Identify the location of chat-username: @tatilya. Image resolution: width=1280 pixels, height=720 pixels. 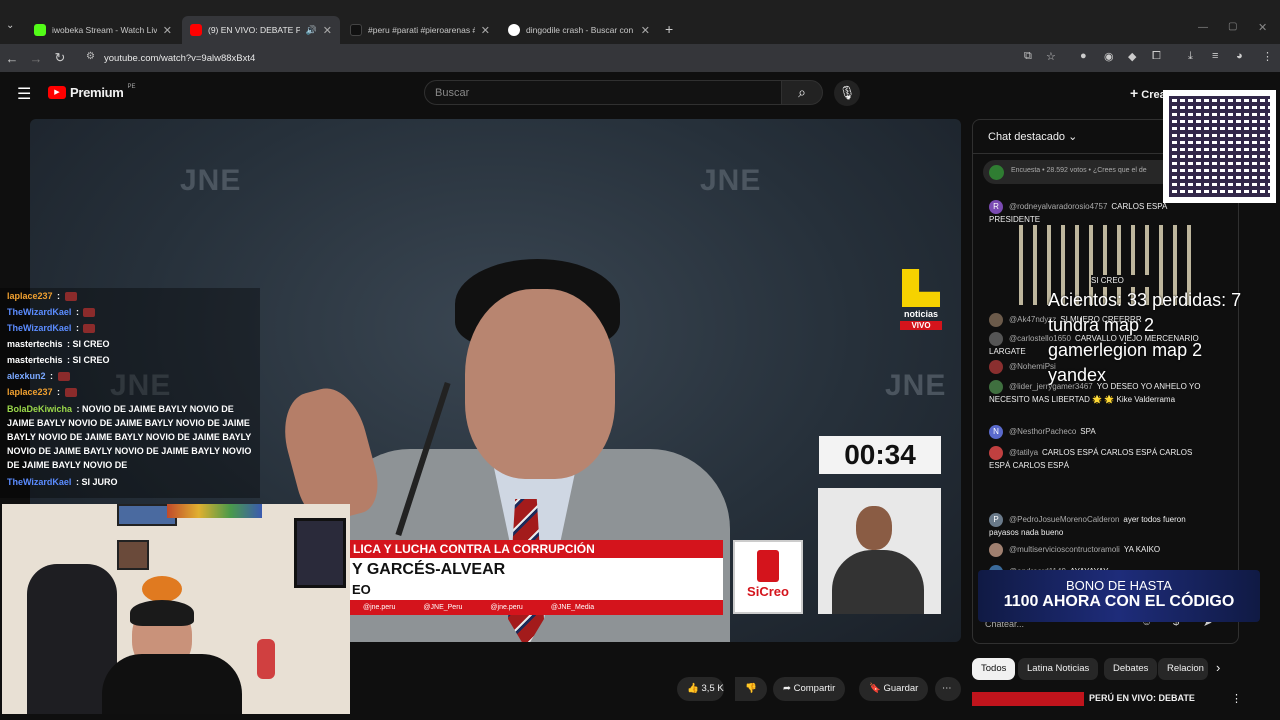
(1023, 452).